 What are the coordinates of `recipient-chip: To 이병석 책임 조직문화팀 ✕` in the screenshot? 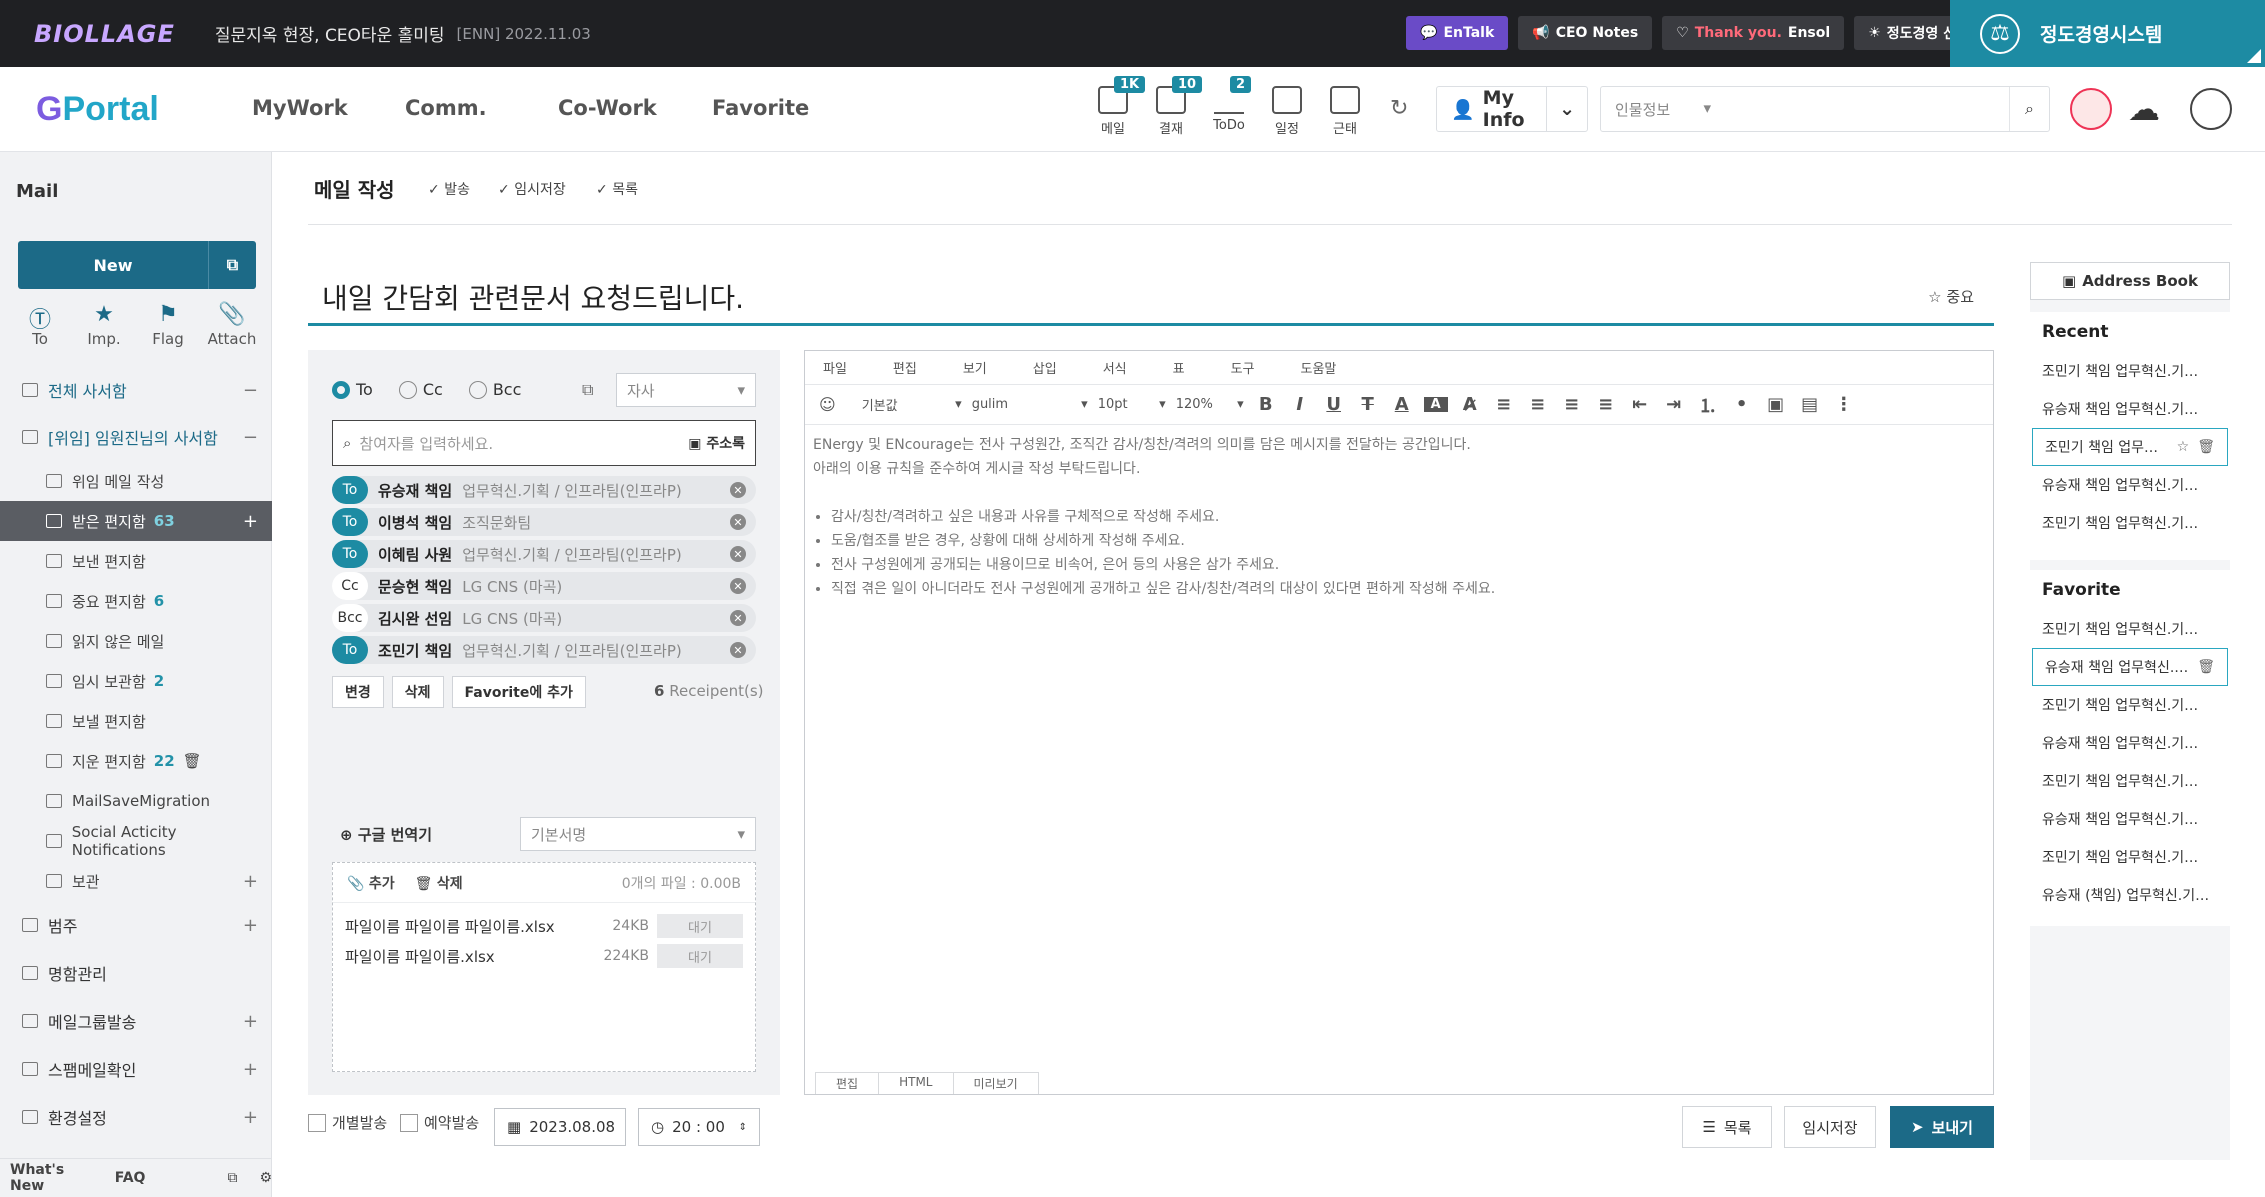 It's located at (544, 522).